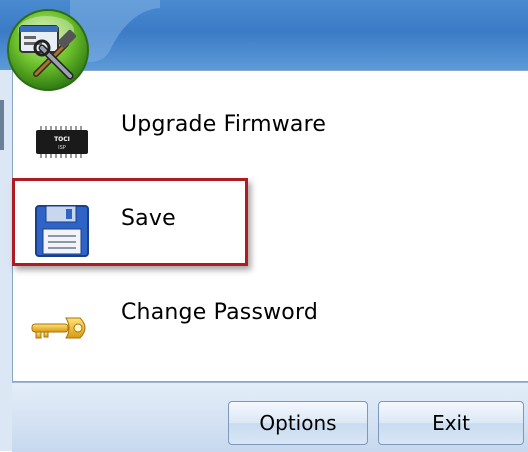 This screenshot has height=452, width=528. Describe the element at coordinates (451, 423) in the screenshot. I see `exit-button: Exit` at that location.